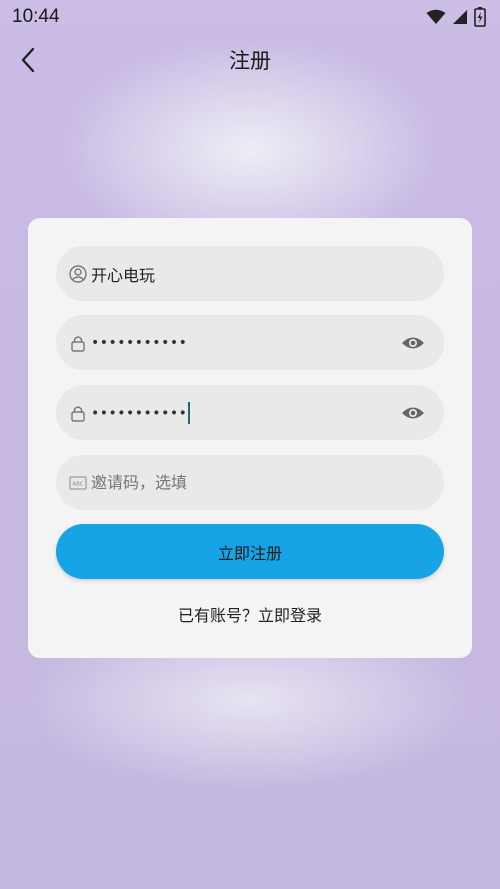 This screenshot has width=500, height=889. I want to click on chevron-left-icon, so click(28, 60).